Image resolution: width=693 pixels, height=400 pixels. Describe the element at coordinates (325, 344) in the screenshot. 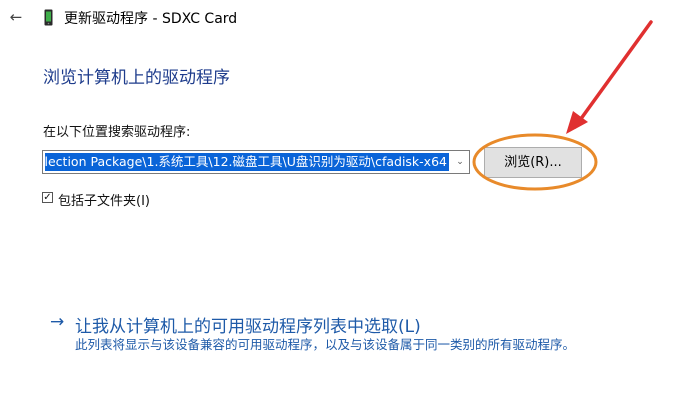

I see `pick-from-list-description: 此列表将显示与该设备兼容的可用驱动程序，以及与该设备属于同一类别的所有驱动程序。` at that location.